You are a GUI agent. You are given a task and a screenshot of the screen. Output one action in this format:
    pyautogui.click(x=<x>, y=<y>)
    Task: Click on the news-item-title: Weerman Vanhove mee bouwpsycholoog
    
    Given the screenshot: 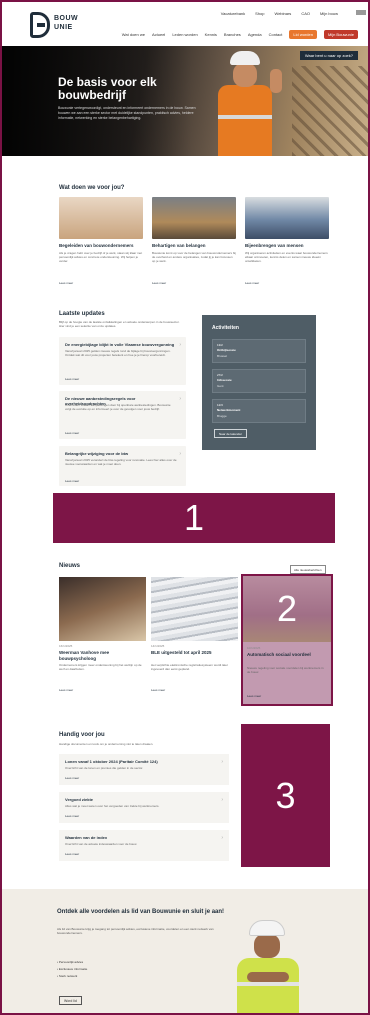 What is the action you would take?
    pyautogui.click(x=101, y=655)
    